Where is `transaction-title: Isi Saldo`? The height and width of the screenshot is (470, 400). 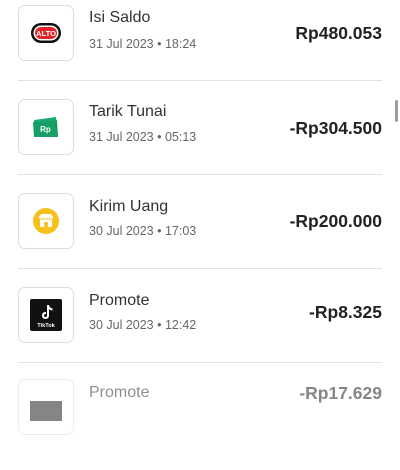 transaction-title: Isi Saldo is located at coordinates (120, 17).